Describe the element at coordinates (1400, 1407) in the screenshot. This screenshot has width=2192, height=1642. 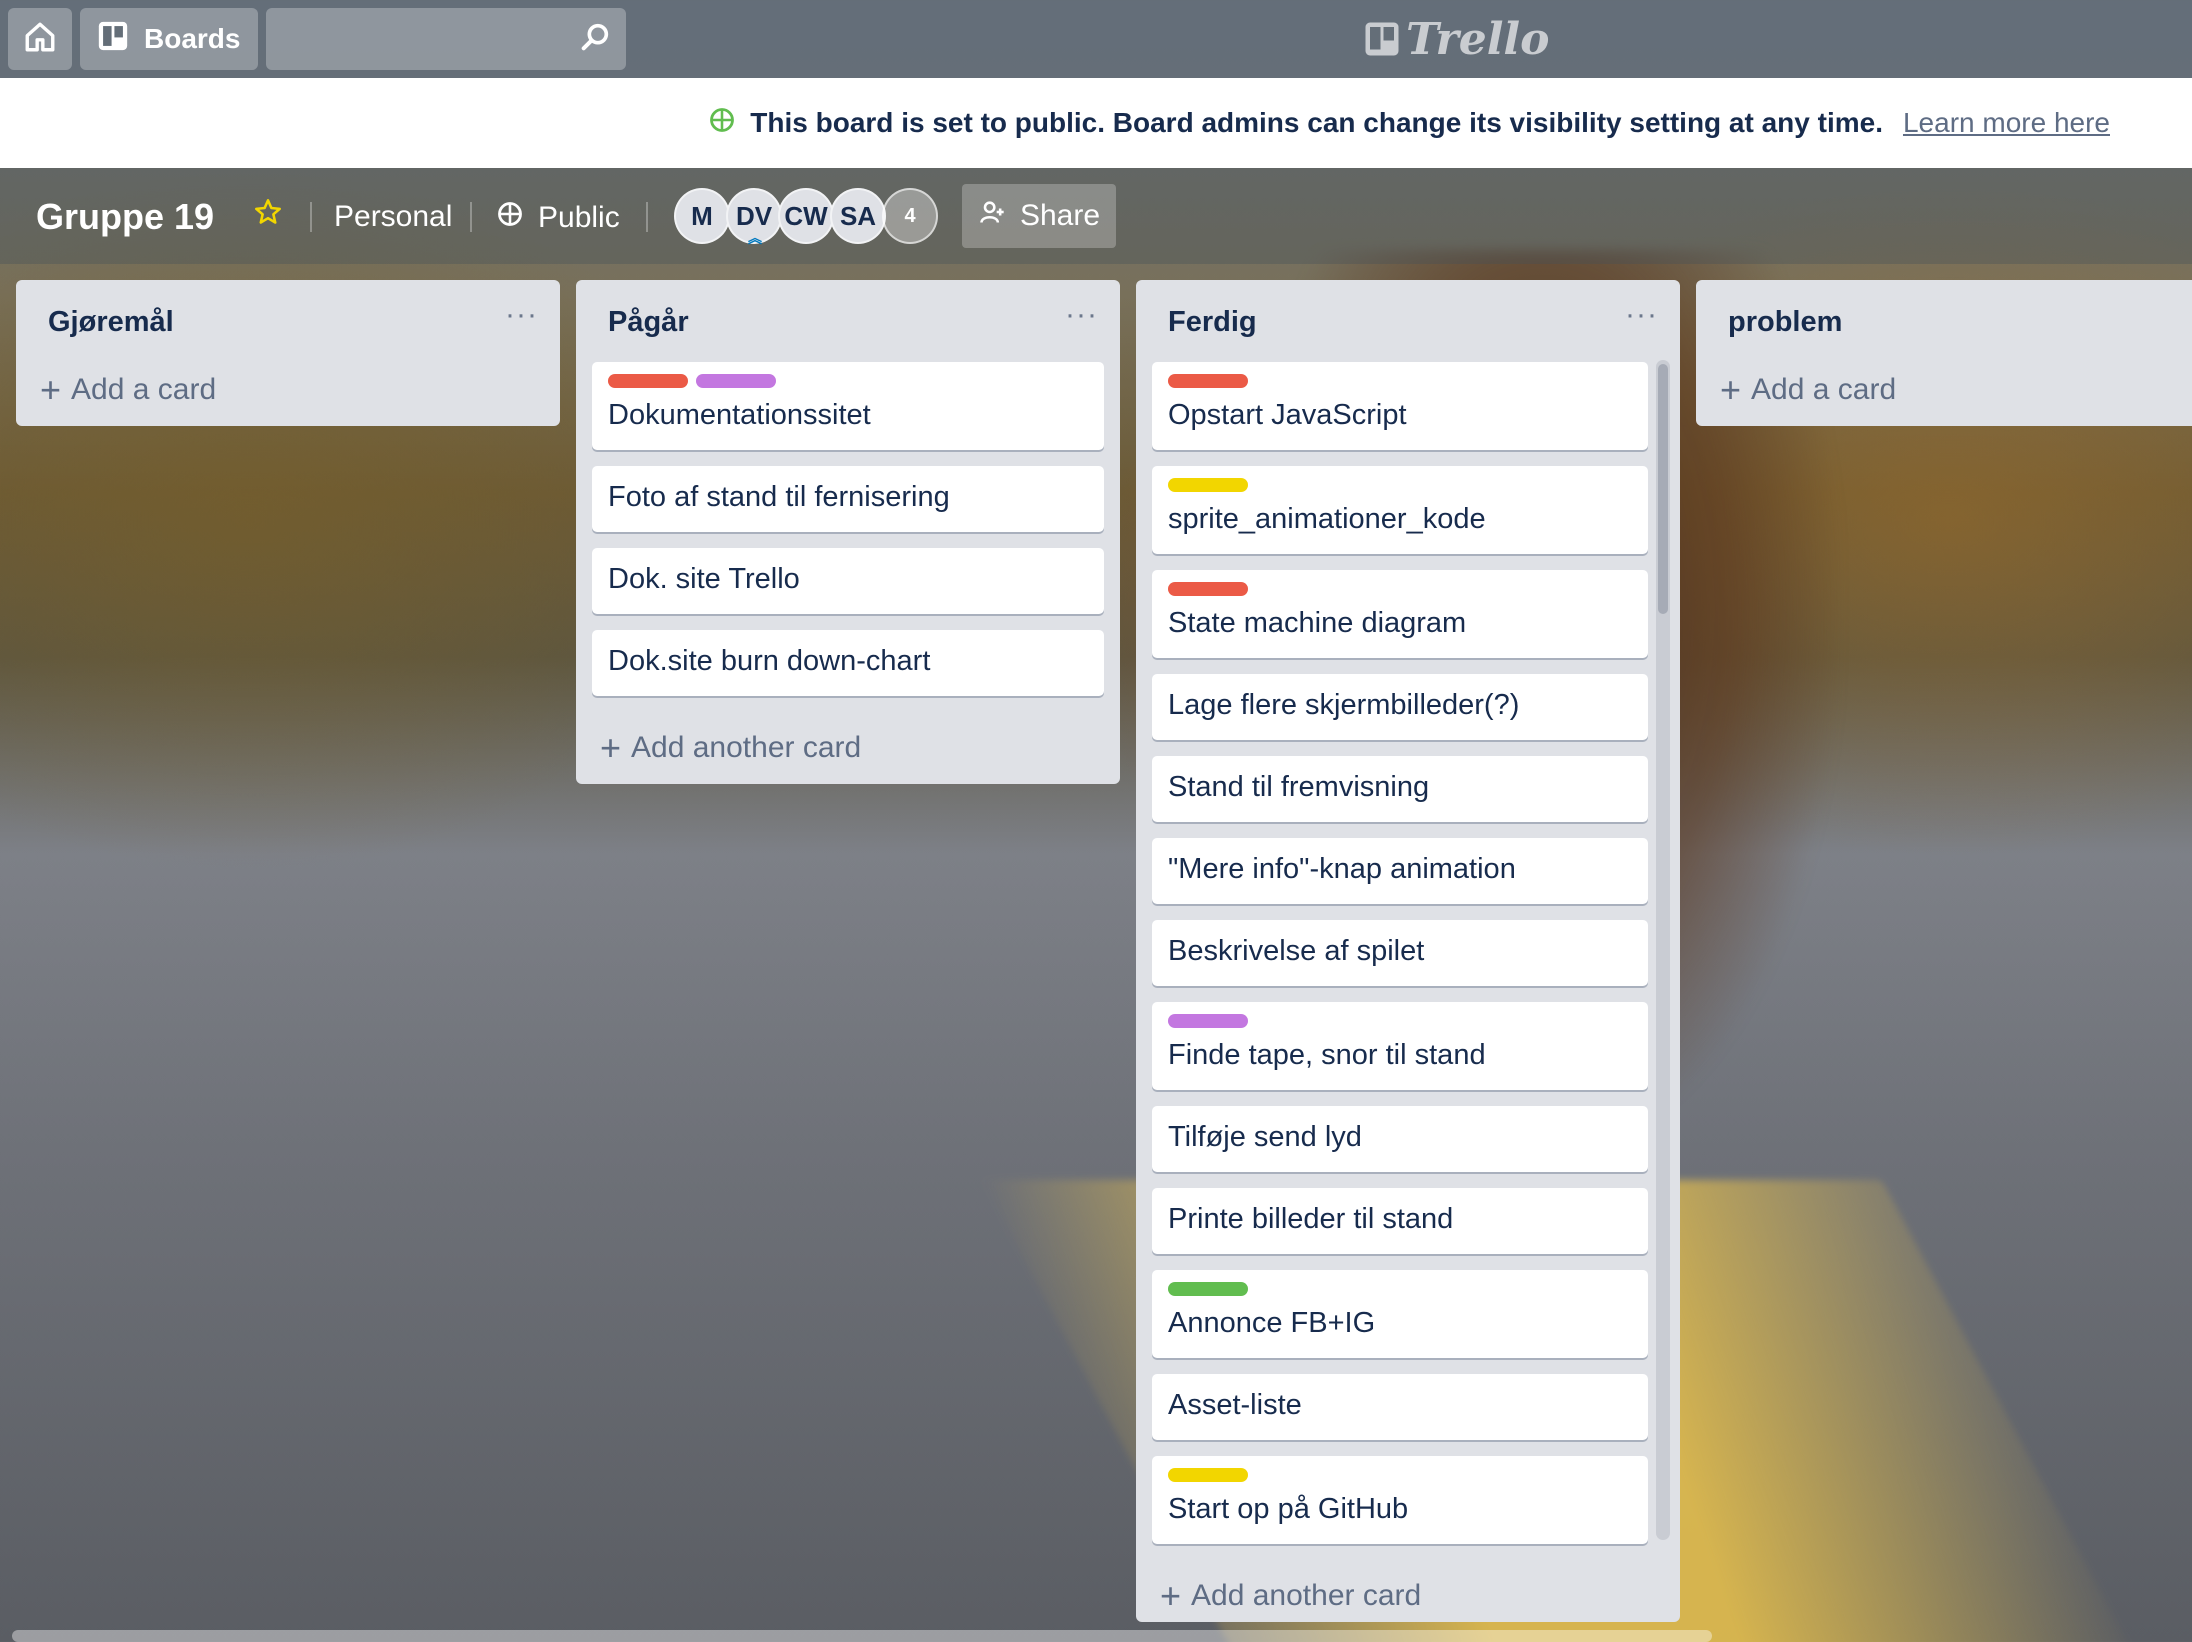
I see `card: Asset-liste` at that location.